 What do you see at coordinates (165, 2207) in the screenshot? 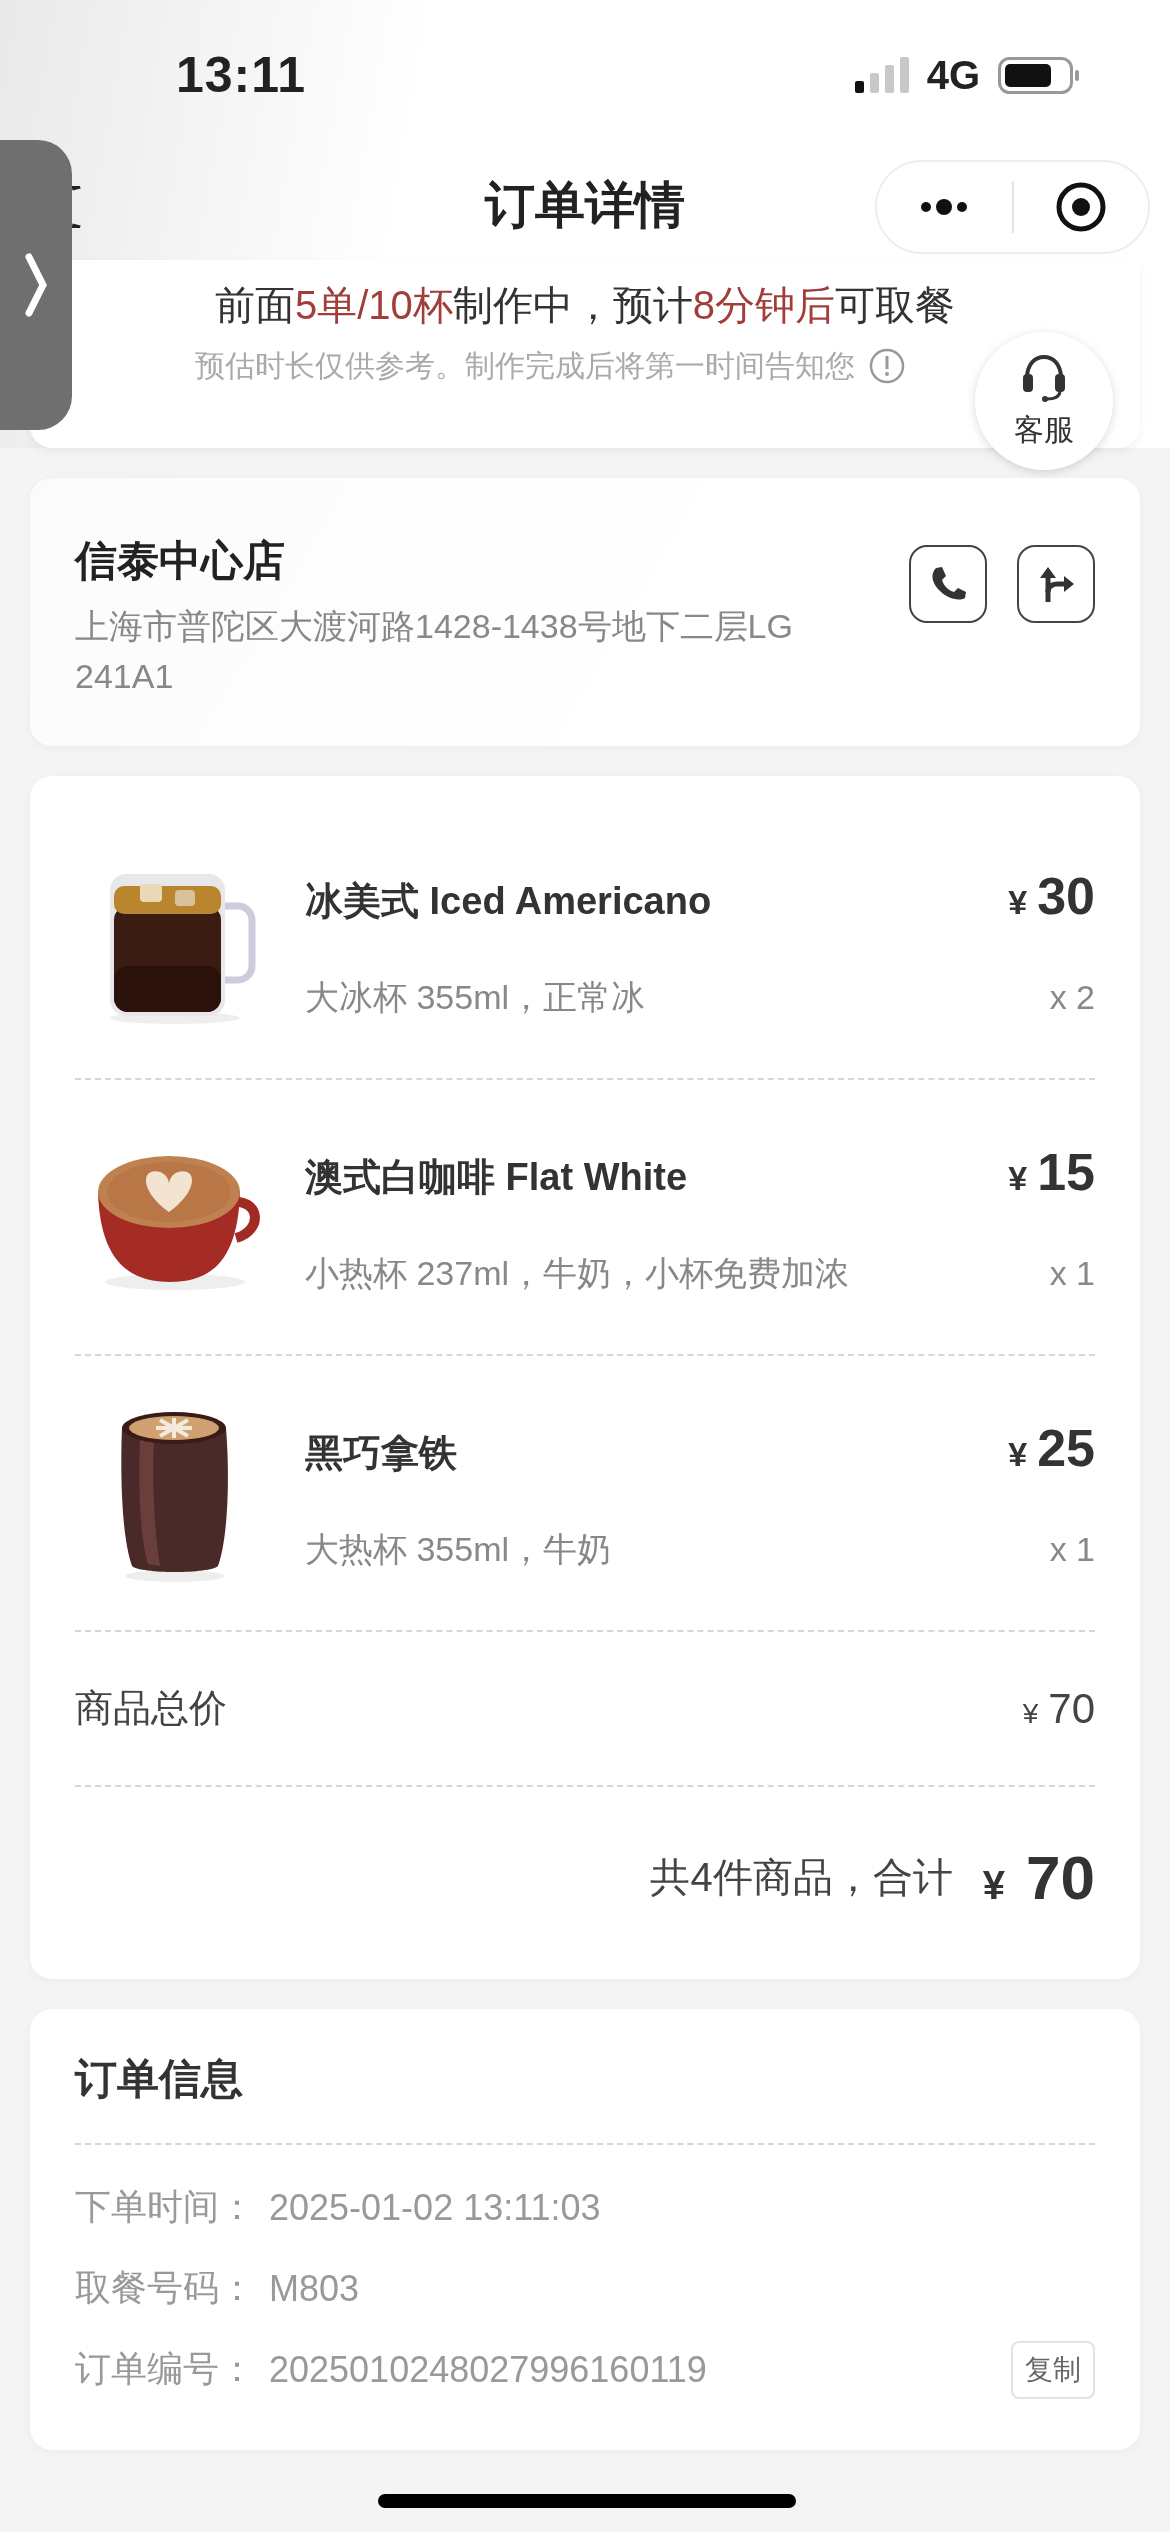
I see `info-label: 下单时间：` at bounding box center [165, 2207].